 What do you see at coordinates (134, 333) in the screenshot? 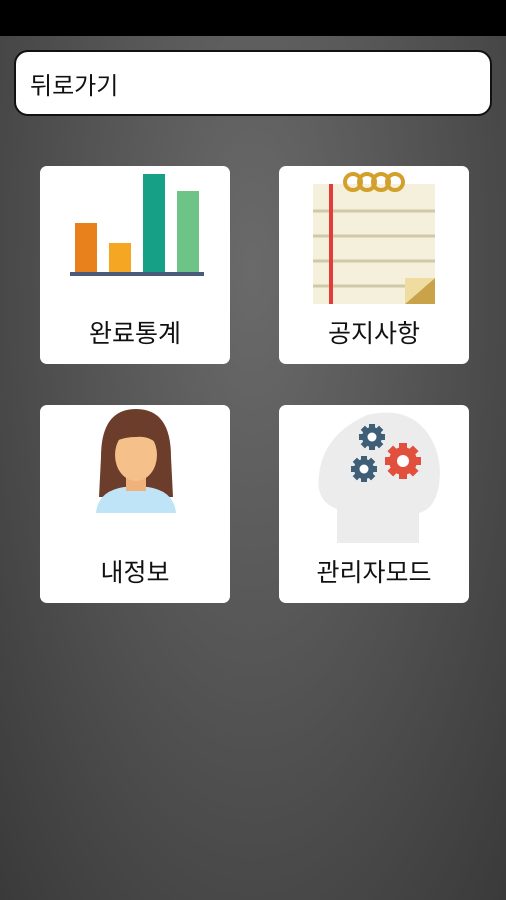
I see `menu-tile-label: 완료통계` at bounding box center [134, 333].